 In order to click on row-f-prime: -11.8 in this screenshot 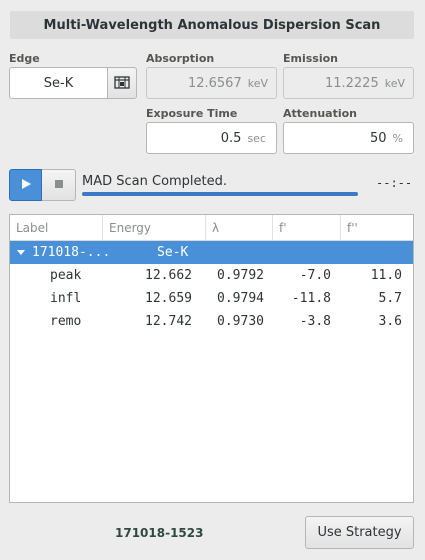, I will do `click(311, 298)`.